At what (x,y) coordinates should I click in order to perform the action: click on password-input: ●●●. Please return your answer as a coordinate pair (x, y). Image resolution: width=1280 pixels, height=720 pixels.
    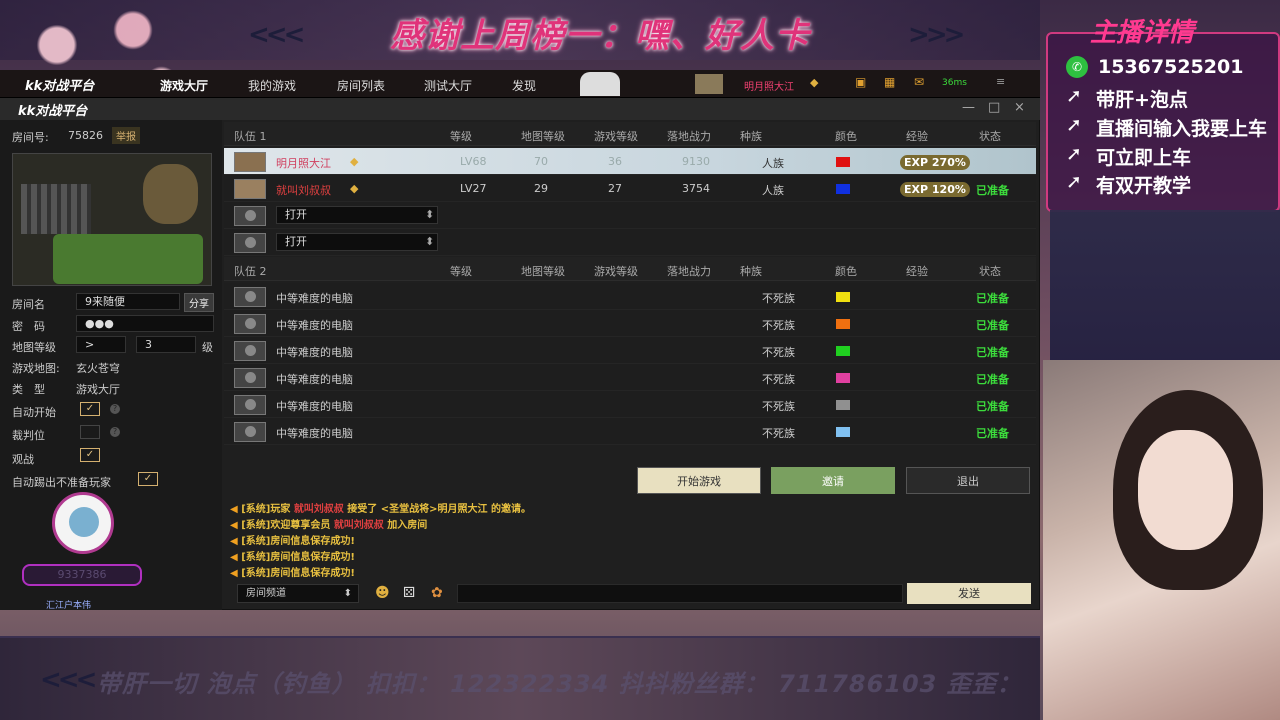
    Looking at the image, I should click on (145, 323).